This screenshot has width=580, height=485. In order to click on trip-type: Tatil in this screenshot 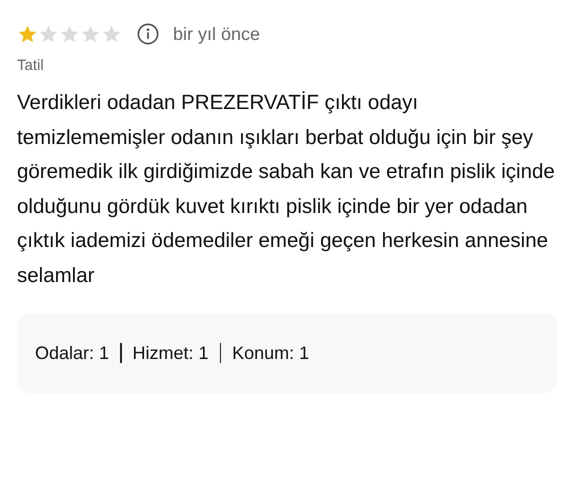, I will do `click(31, 65)`.